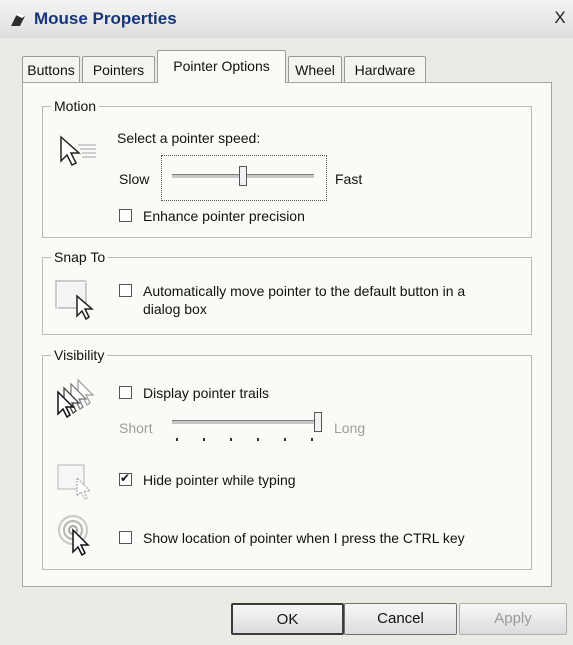 This screenshot has width=573, height=645. What do you see at coordinates (75, 106) in the screenshot?
I see `motion-legend: Motion` at bounding box center [75, 106].